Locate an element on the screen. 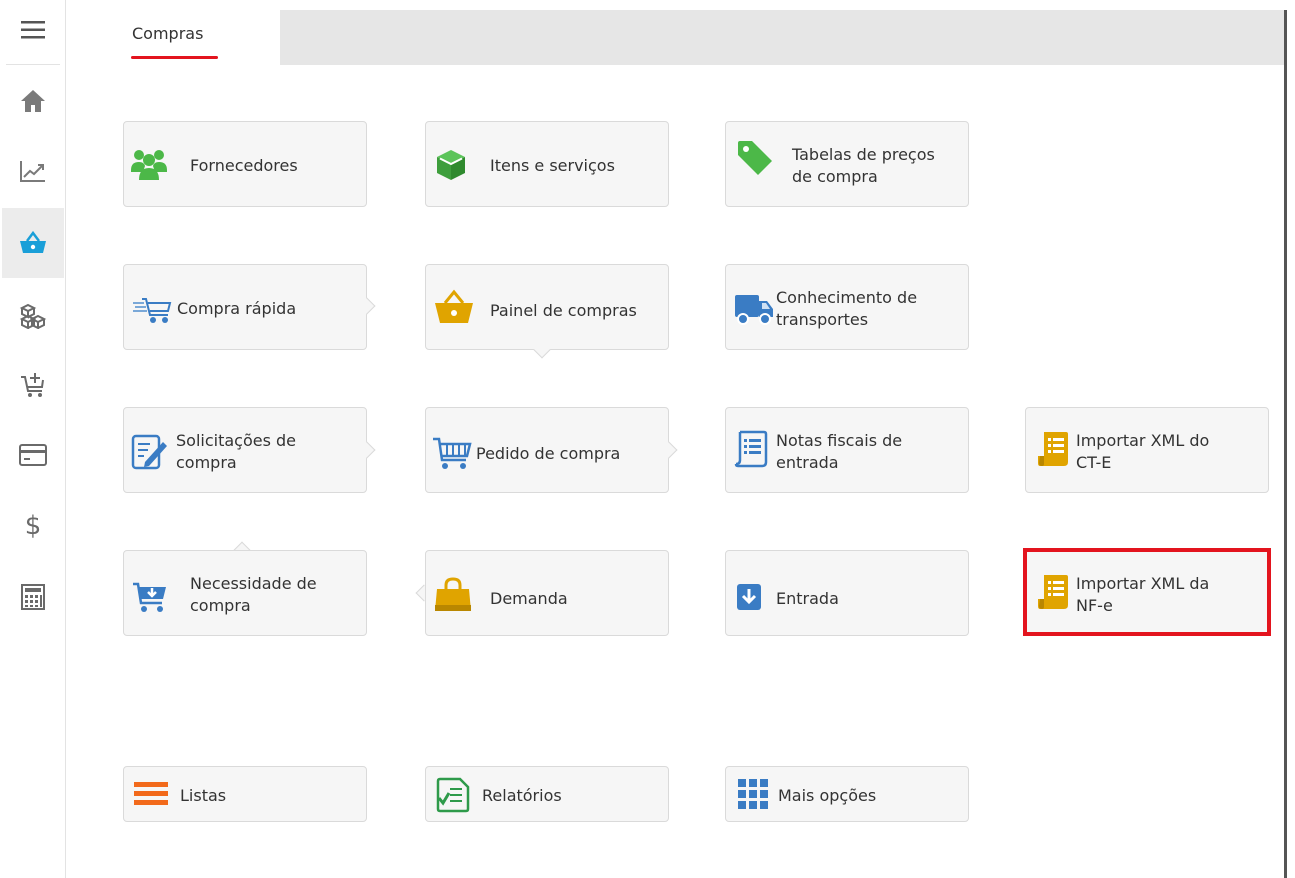 This screenshot has height=878, width=1295. sidebar-item-home is located at coordinates (33, 101).